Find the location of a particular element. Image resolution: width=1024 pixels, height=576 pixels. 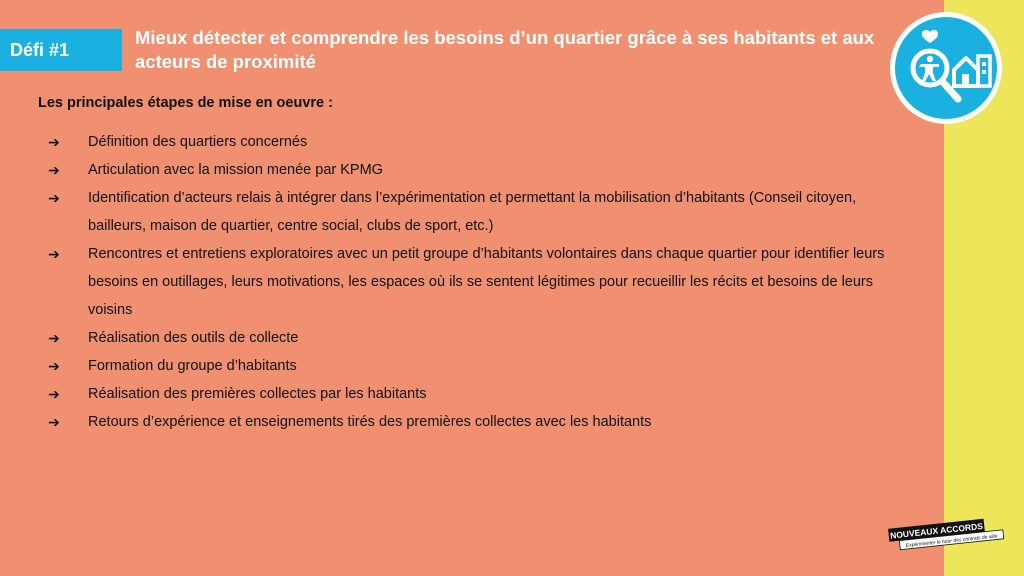

step-item: ➔ Réalisation des outils de collecte is located at coordinates (478, 338).